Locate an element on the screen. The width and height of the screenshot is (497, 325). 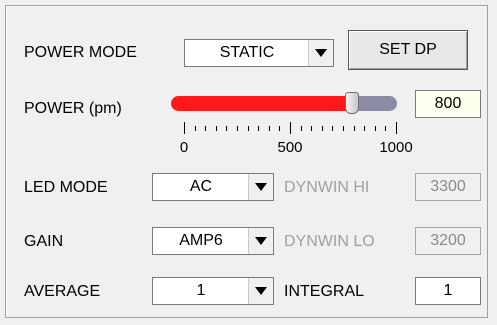
led-mode-label: LED MODE is located at coordinates (66, 187).